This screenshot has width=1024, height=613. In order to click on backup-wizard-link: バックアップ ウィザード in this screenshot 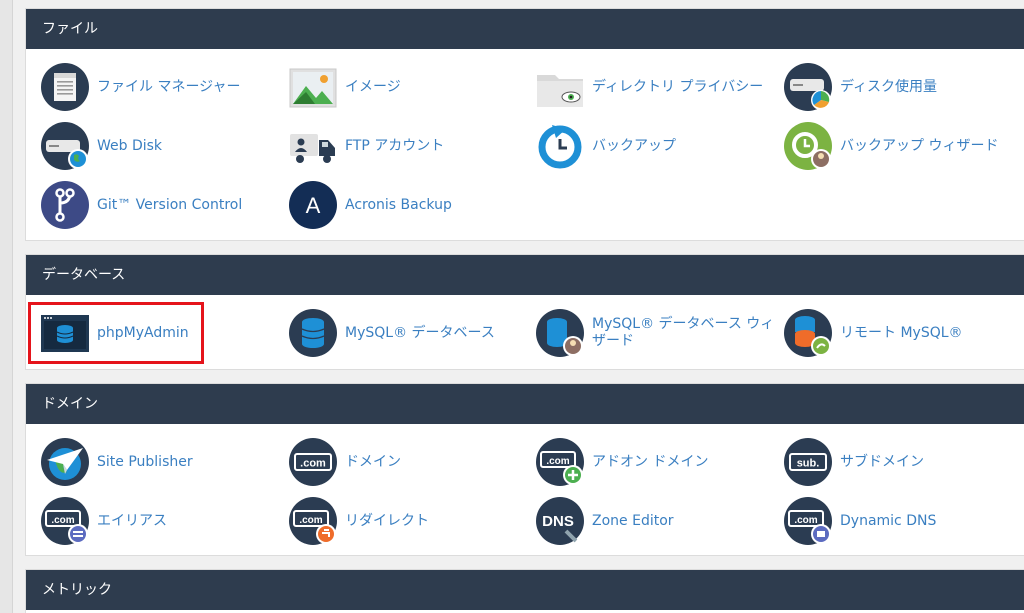, I will do `click(891, 146)`.